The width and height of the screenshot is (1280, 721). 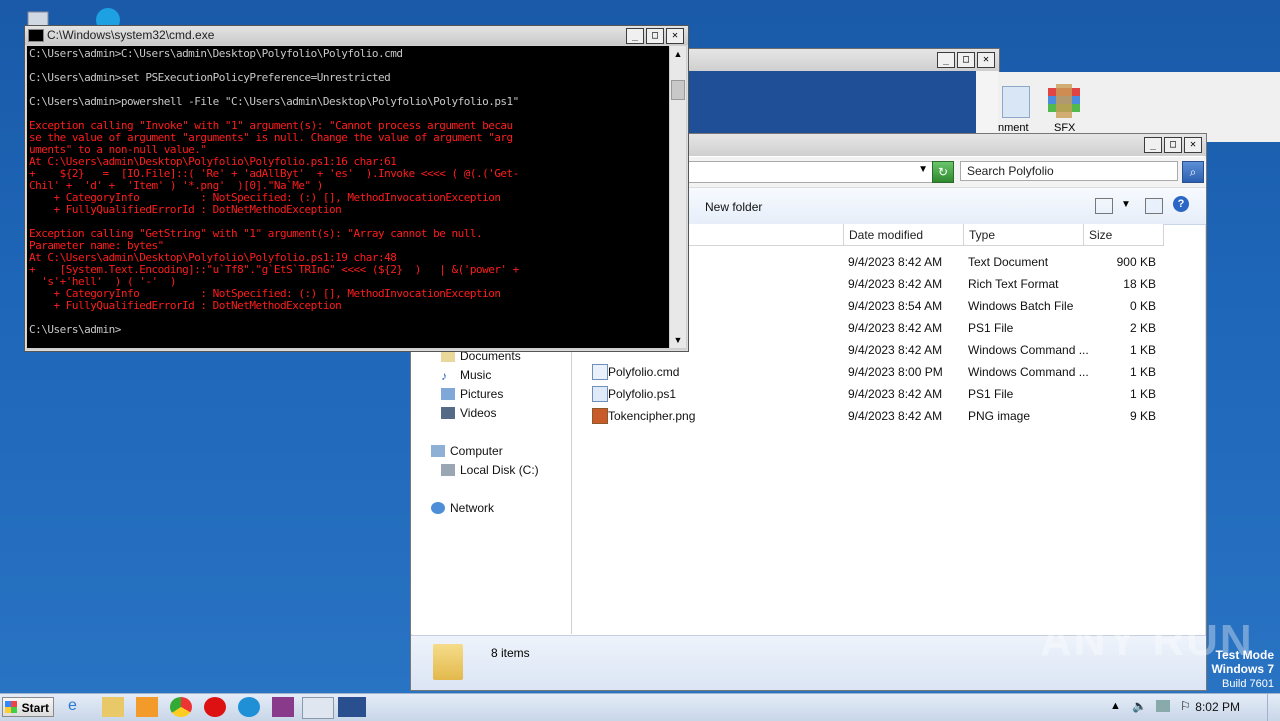 I want to click on ie-icon: e, so click(x=79, y=707).